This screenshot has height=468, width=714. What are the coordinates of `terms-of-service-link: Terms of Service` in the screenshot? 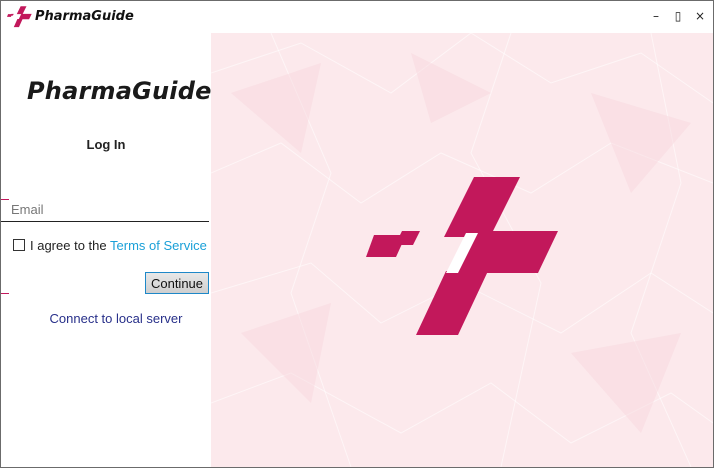 It's located at (158, 245).